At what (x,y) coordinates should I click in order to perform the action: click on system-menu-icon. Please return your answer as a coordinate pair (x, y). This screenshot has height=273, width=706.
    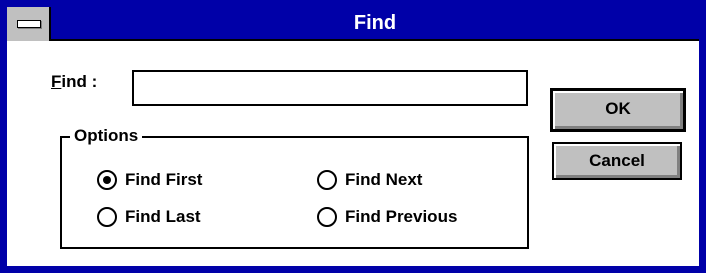
    Looking at the image, I should click on (29, 24).